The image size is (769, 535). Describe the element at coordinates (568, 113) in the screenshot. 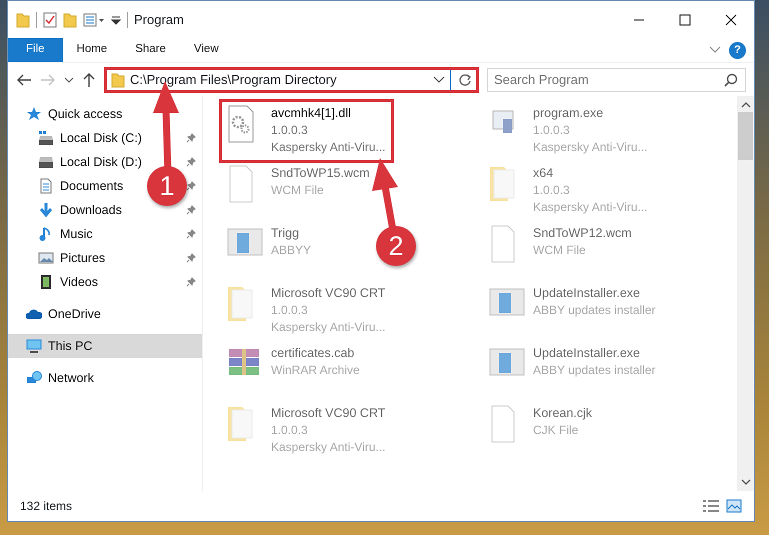

I see `file-name: program.exe` at that location.